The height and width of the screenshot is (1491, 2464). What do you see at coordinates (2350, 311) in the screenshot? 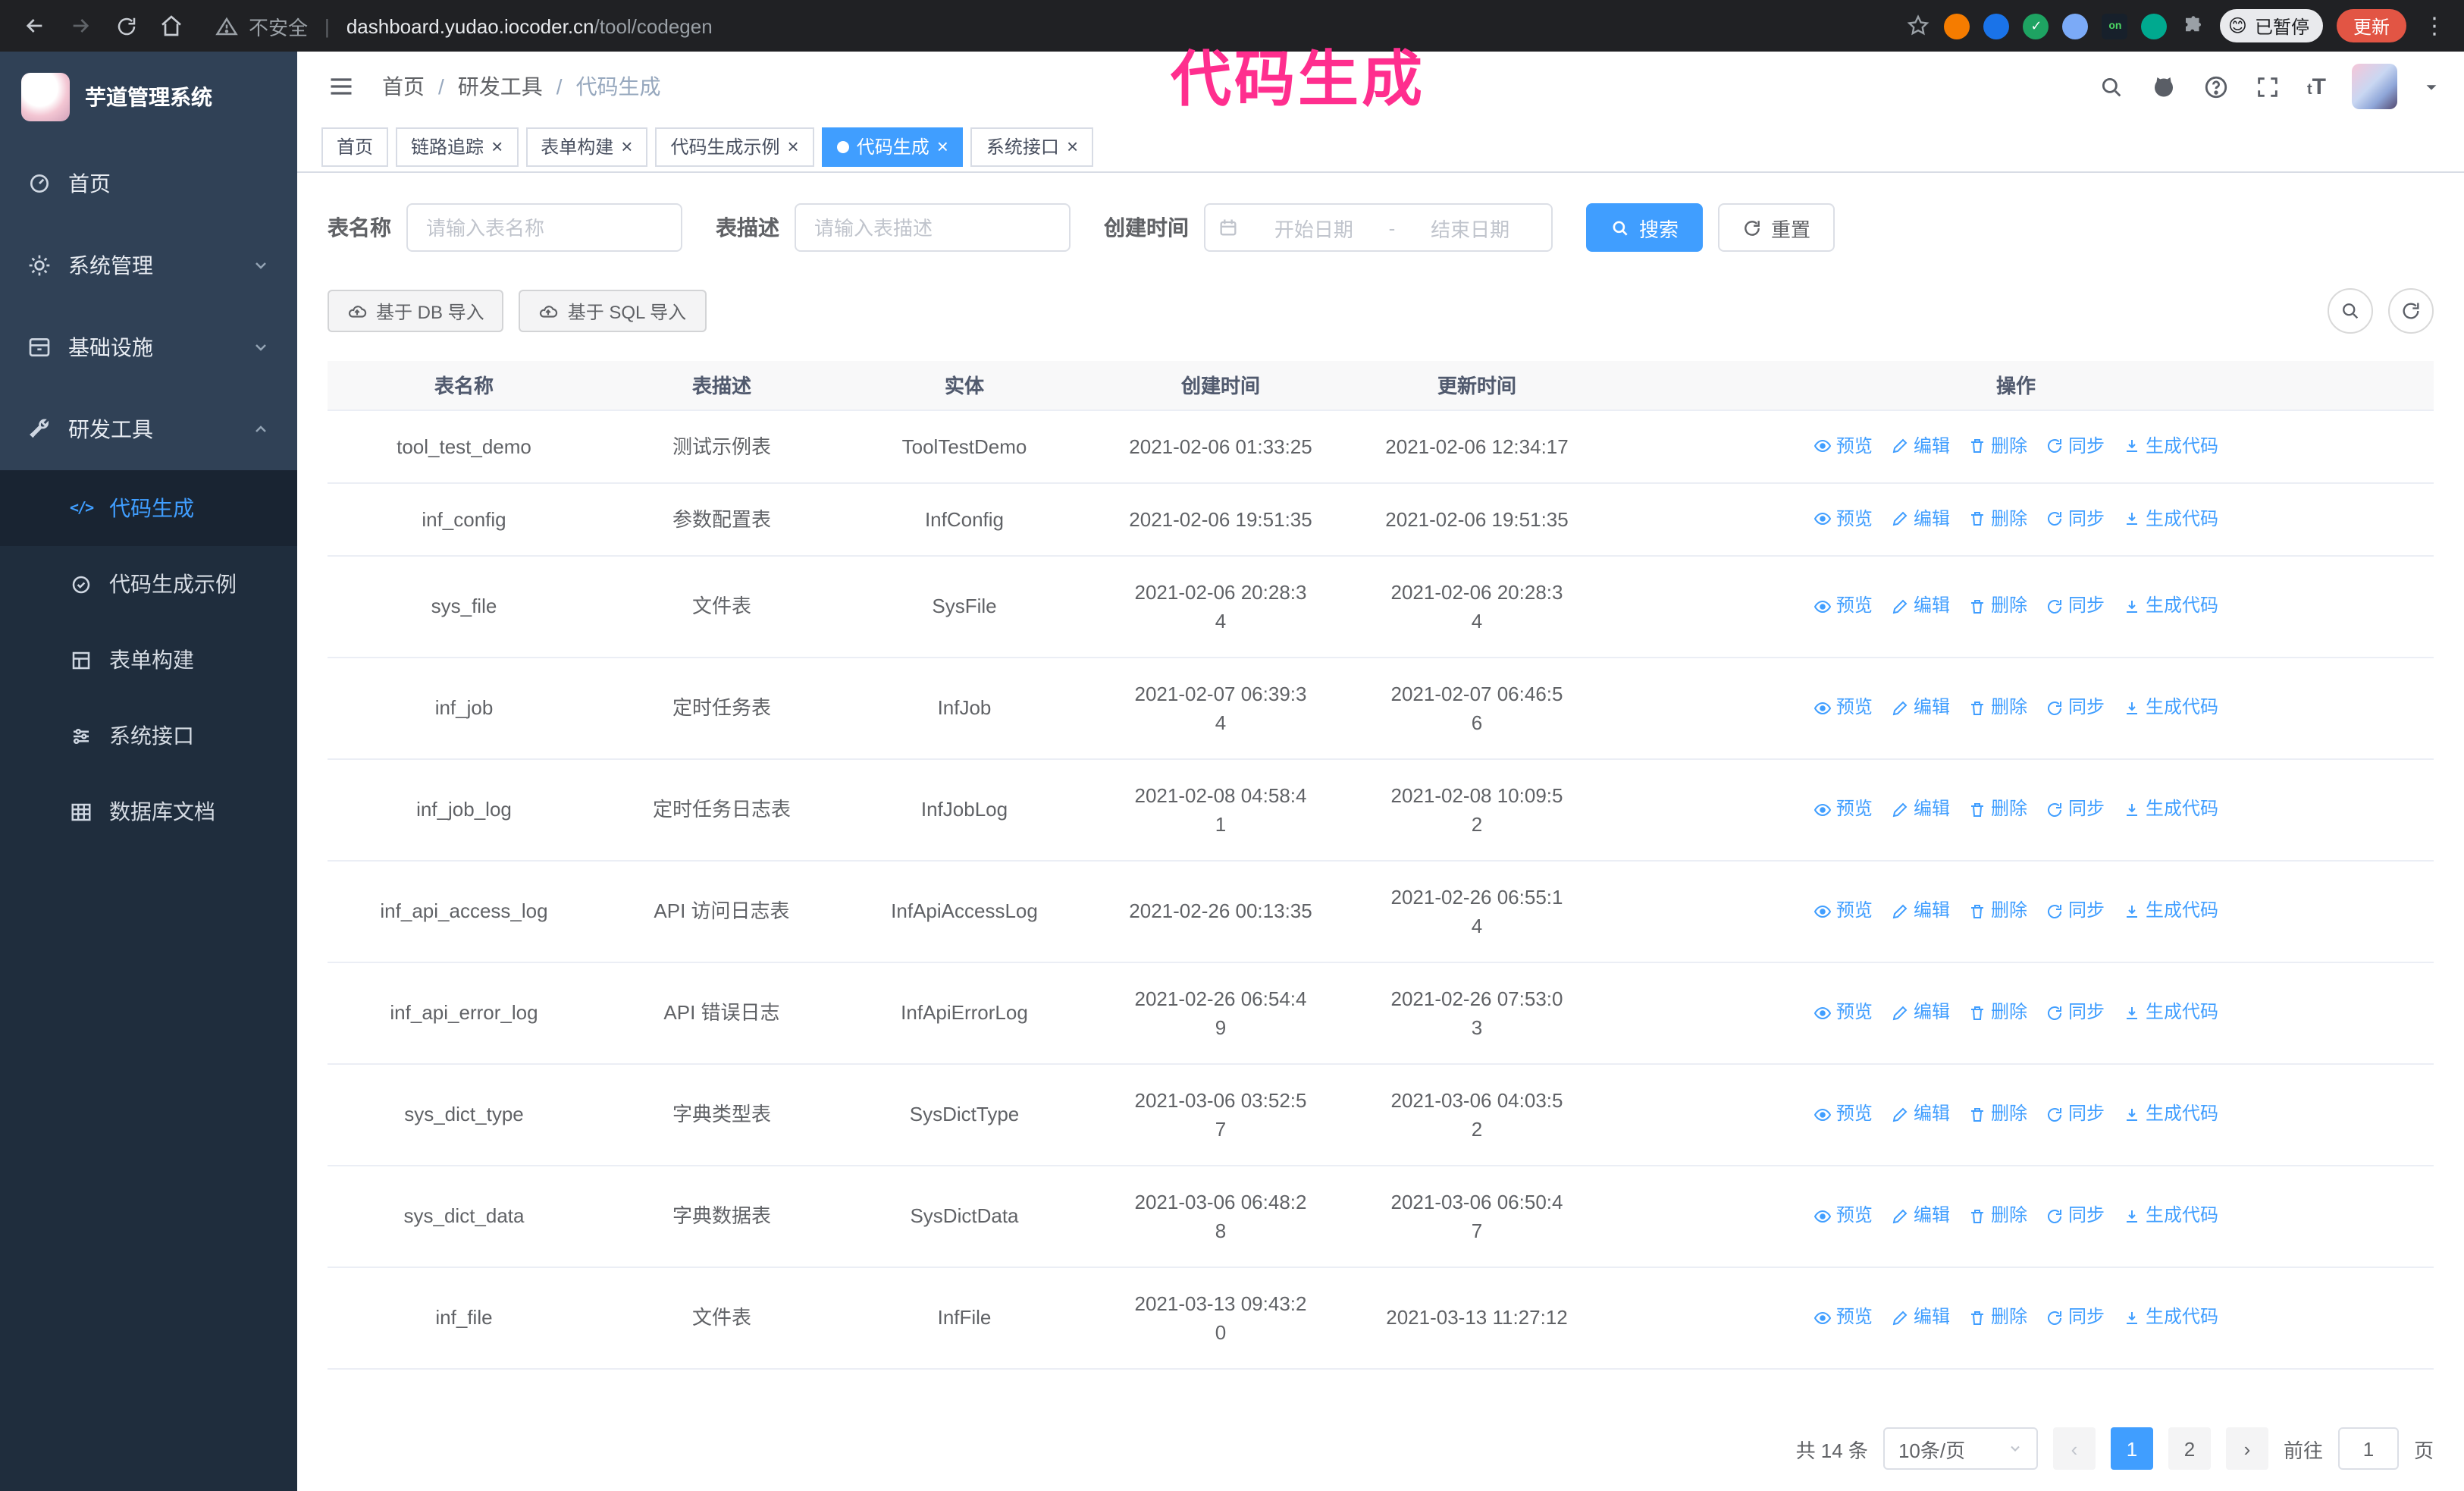
I see `toggle-search-button` at bounding box center [2350, 311].